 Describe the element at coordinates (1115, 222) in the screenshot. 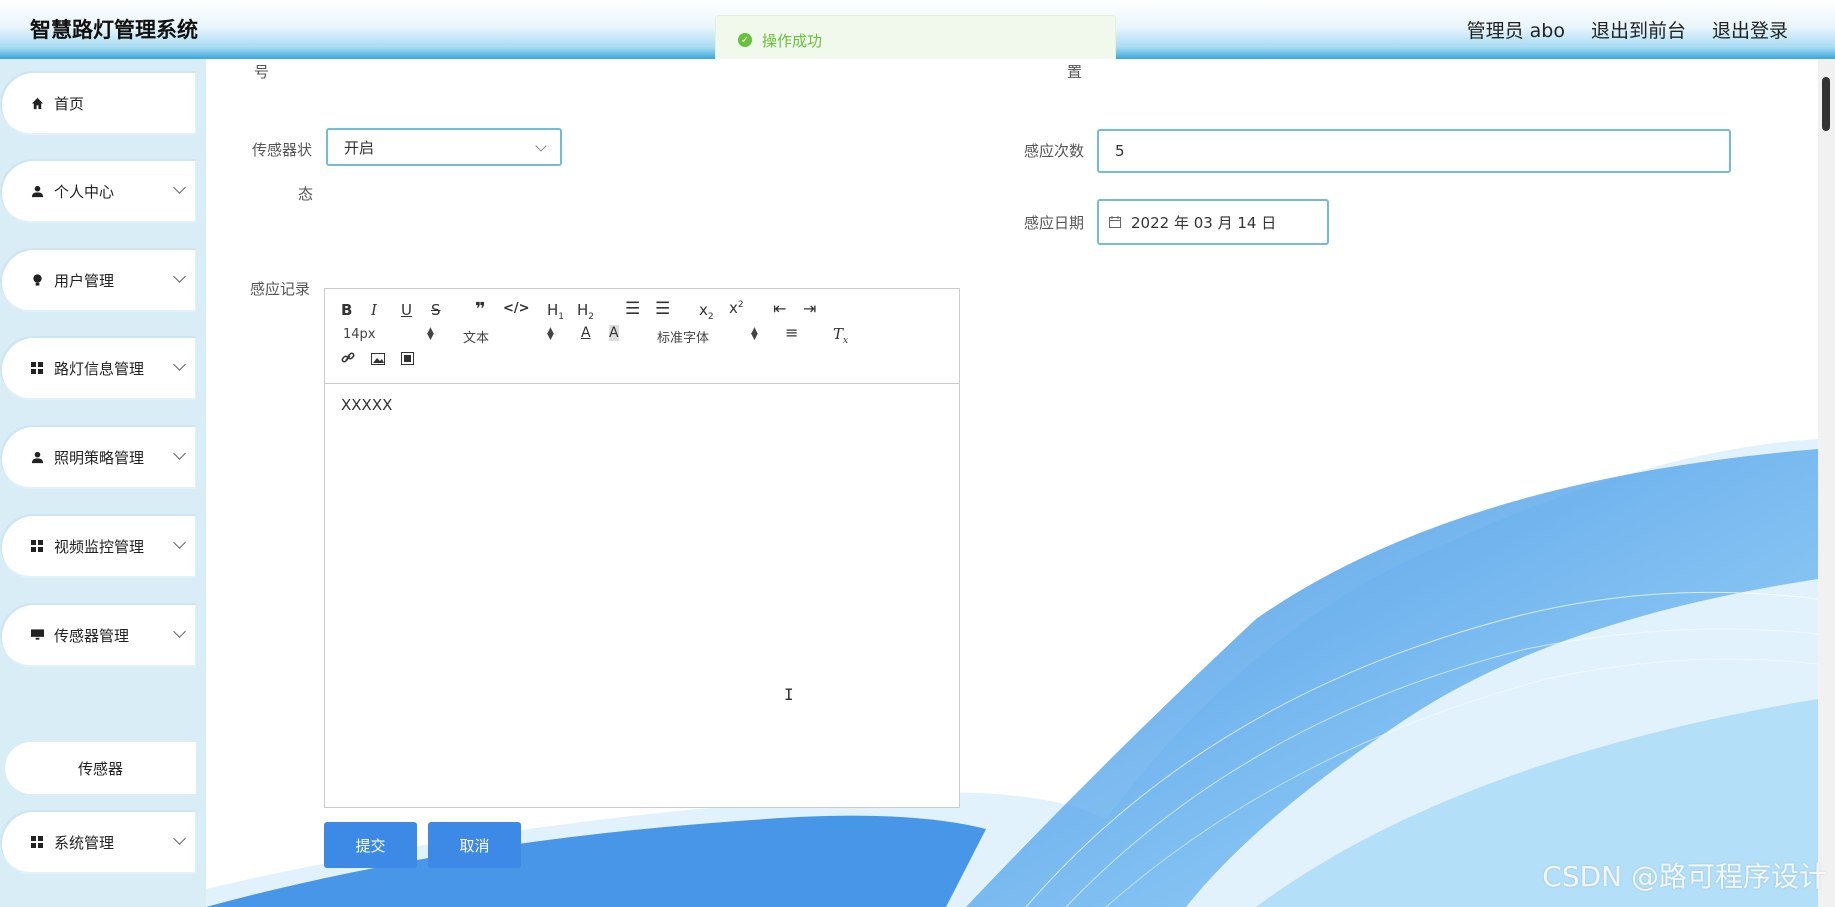

I see `calendar-icon` at that location.